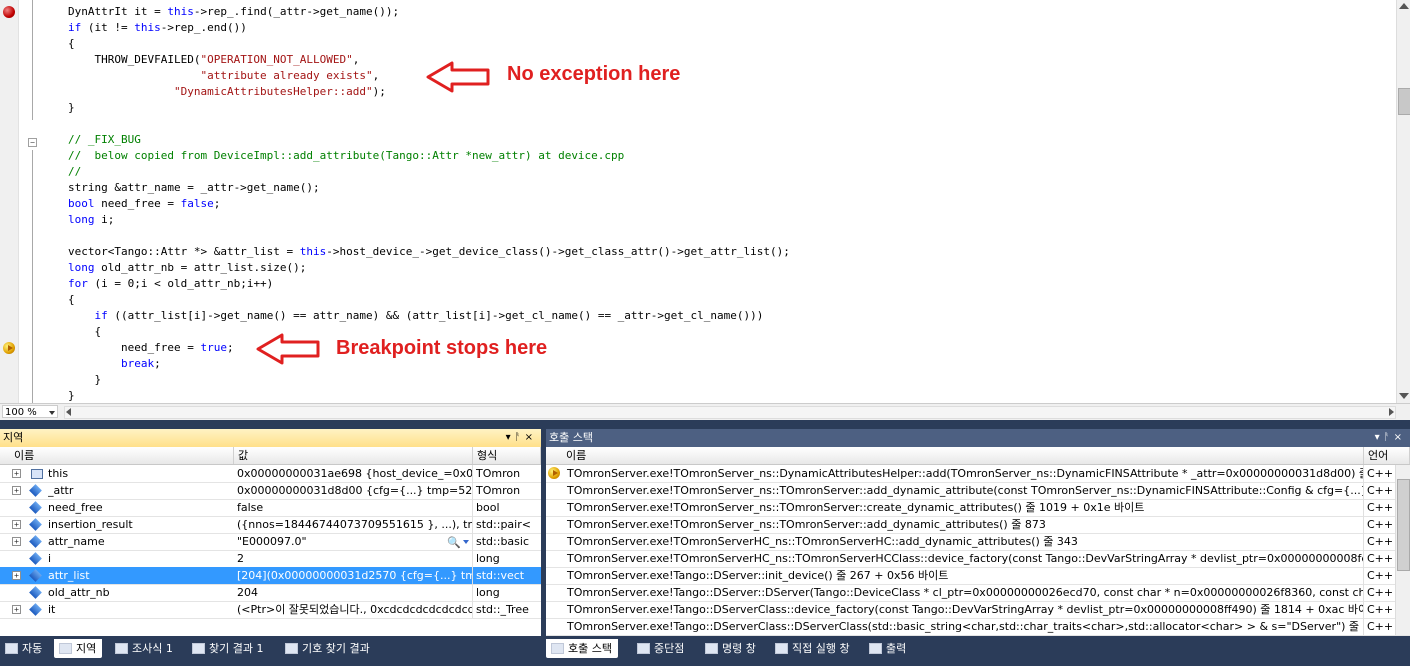 The width and height of the screenshot is (1410, 666). What do you see at coordinates (30, 411) in the screenshot?
I see `zoom-combobox: 100 %` at bounding box center [30, 411].